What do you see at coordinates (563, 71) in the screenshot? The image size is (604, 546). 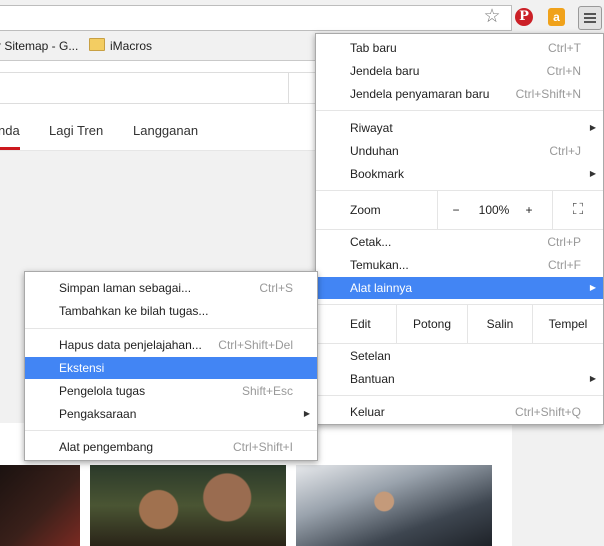 I see `menu-item-shortcut: Ctrl+N` at bounding box center [563, 71].